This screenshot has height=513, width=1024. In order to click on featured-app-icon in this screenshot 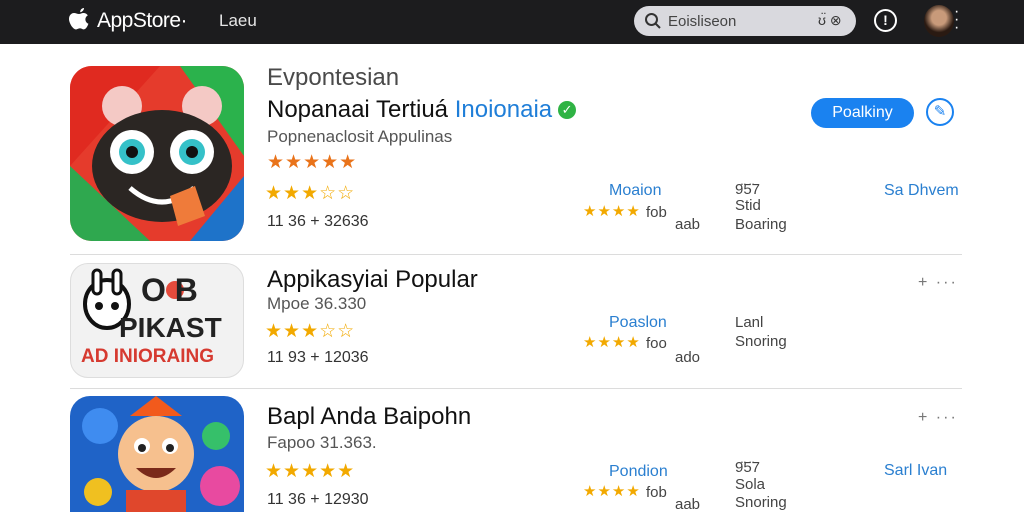, I will do `click(157, 153)`.